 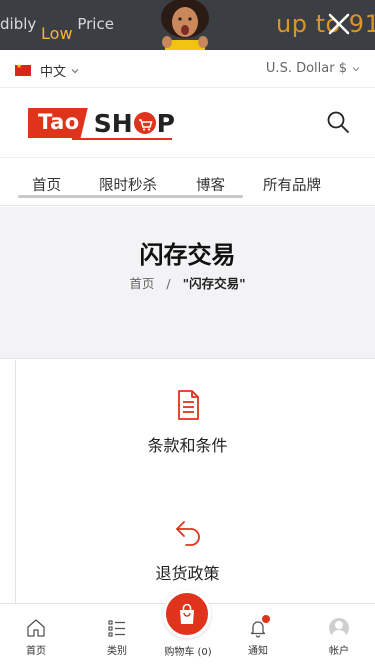 I want to click on breadcrumb-current: "闪存交易", so click(x=214, y=283).